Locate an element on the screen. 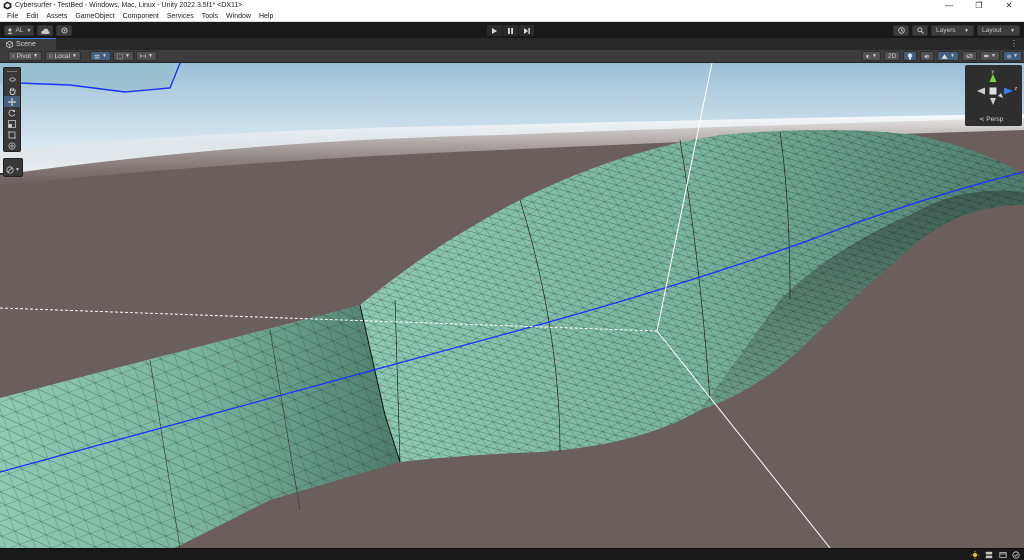 The image size is (1024, 560). lighting-progress-icon is located at coordinates (975, 555).